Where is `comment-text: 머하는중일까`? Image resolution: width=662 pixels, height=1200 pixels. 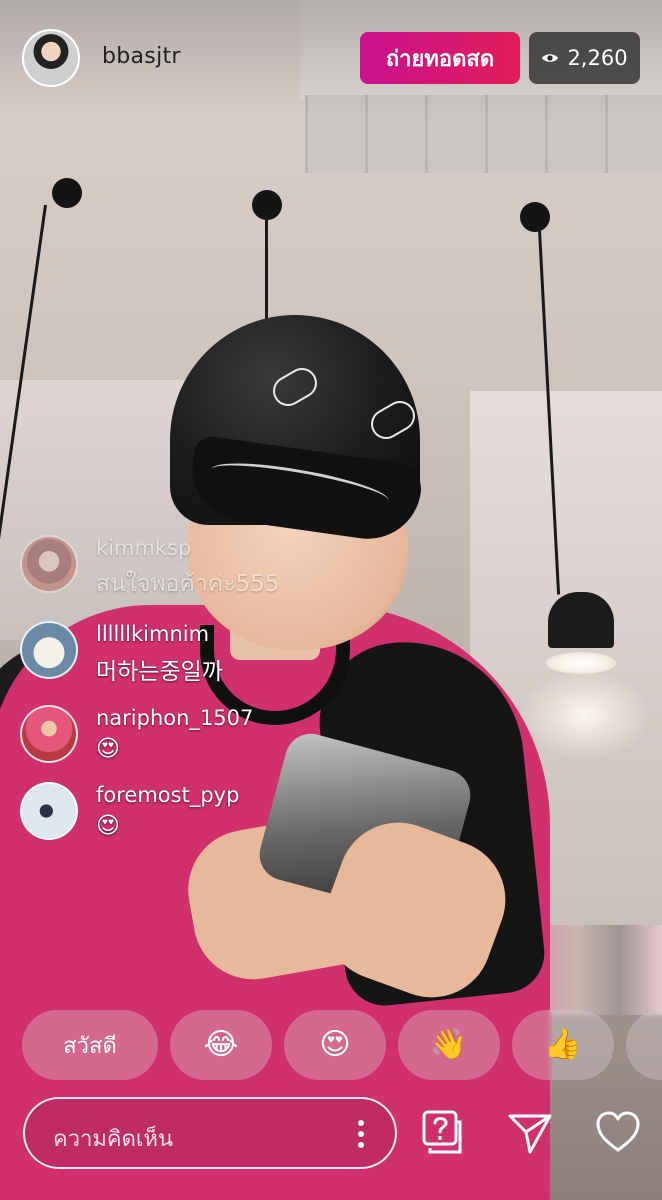 comment-text: 머하는중일까 is located at coordinates (159, 672).